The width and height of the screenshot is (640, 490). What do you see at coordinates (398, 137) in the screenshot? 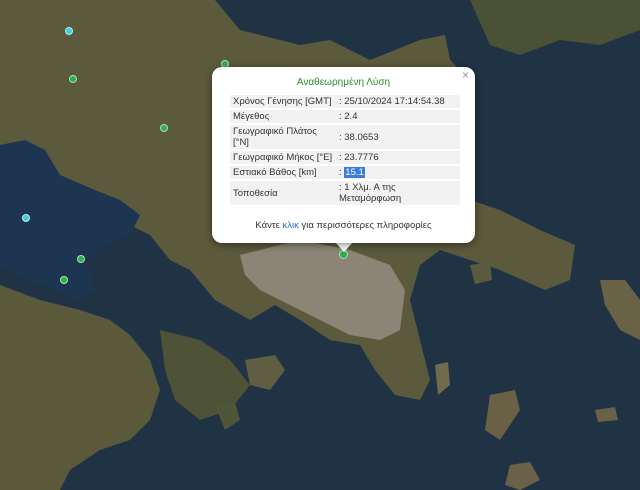
I see `latitude-value: : 38.0653` at bounding box center [398, 137].